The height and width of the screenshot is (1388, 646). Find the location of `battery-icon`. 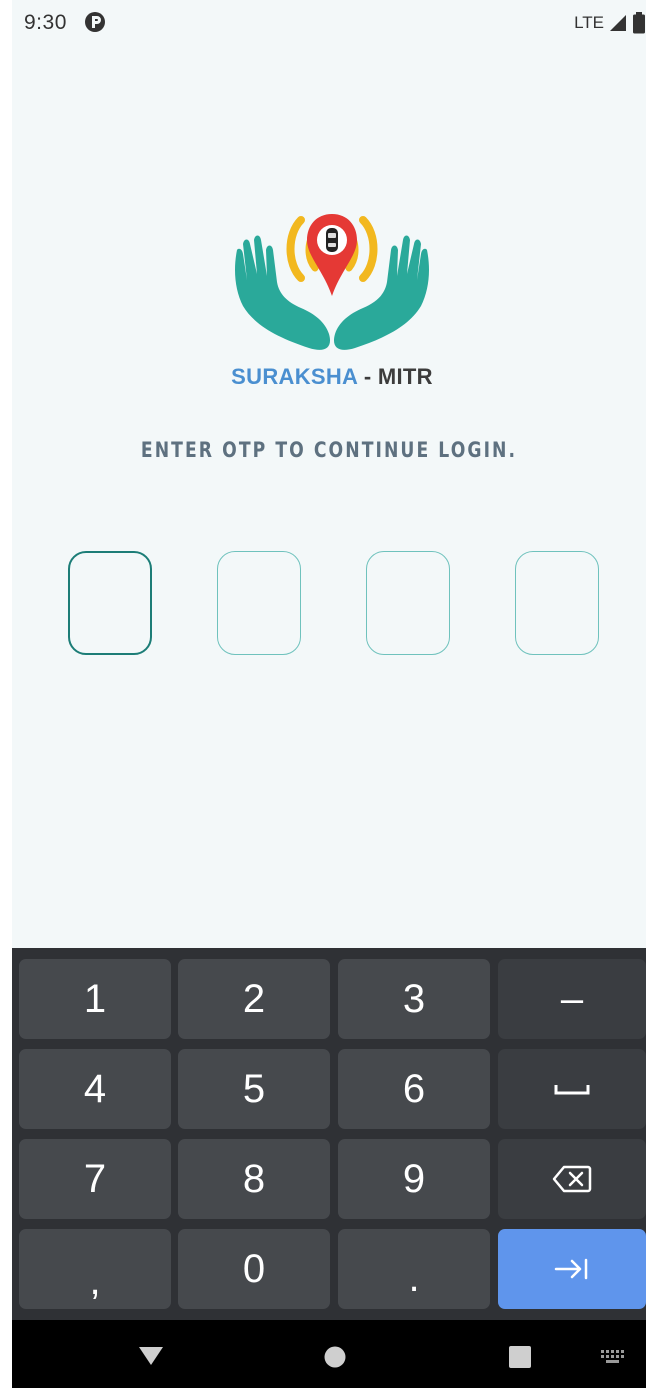

battery-icon is located at coordinates (639, 23).